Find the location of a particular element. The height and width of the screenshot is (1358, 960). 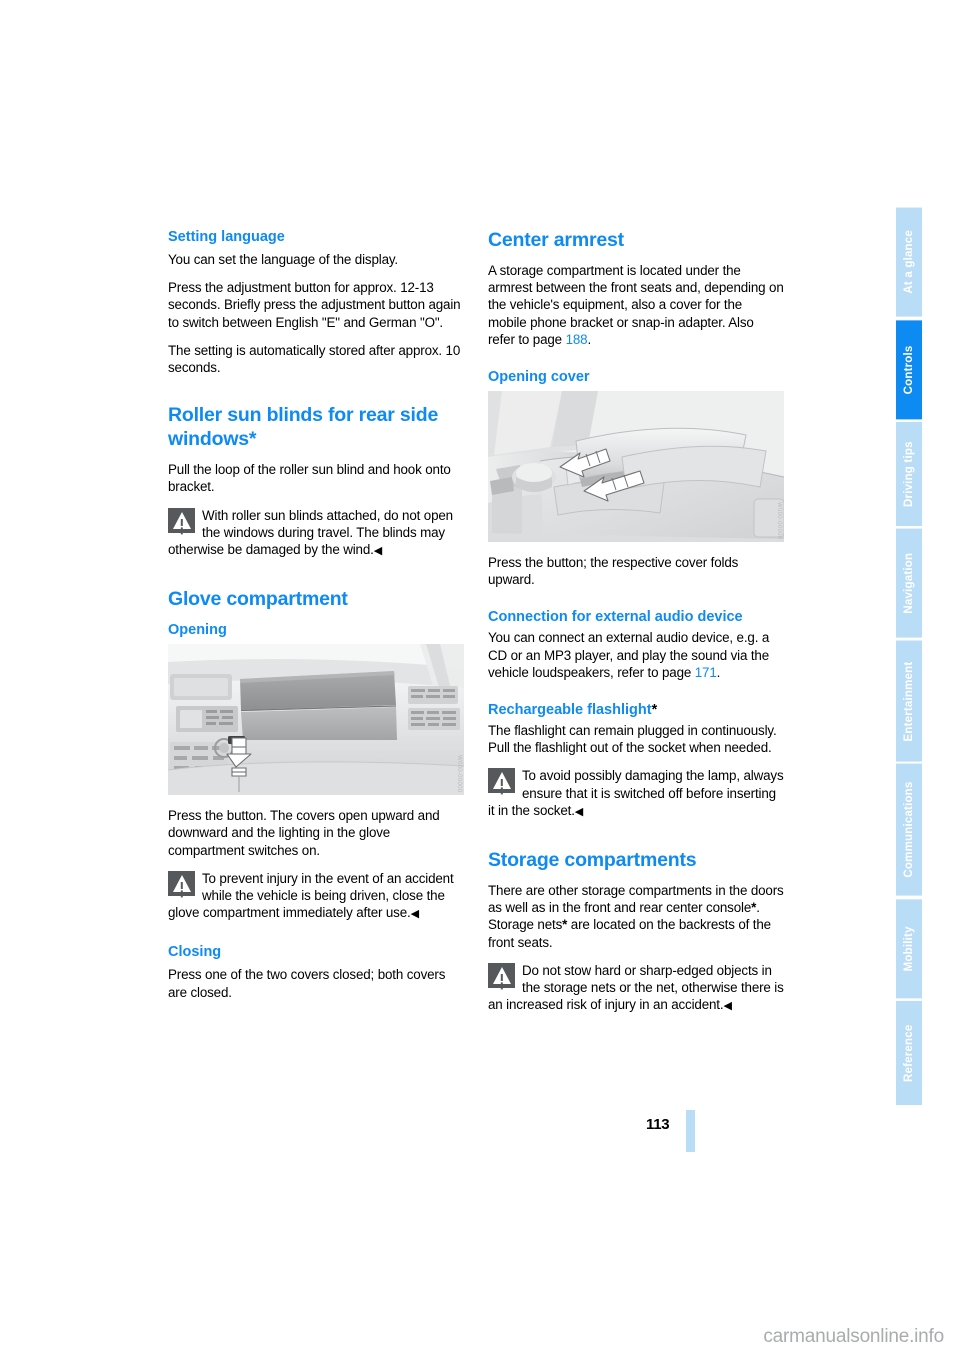

storage-text-b: . is located at coordinates (758, 908).